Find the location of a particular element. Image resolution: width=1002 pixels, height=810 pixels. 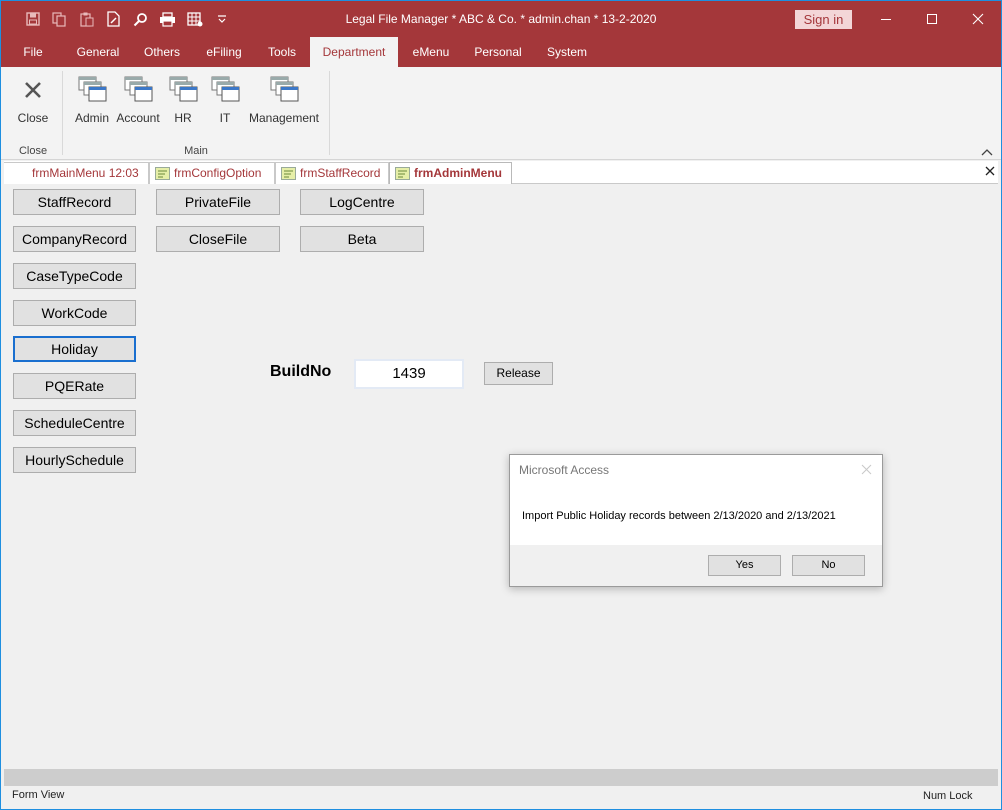

sign-in-button: Sign in is located at coordinates (823, 19).